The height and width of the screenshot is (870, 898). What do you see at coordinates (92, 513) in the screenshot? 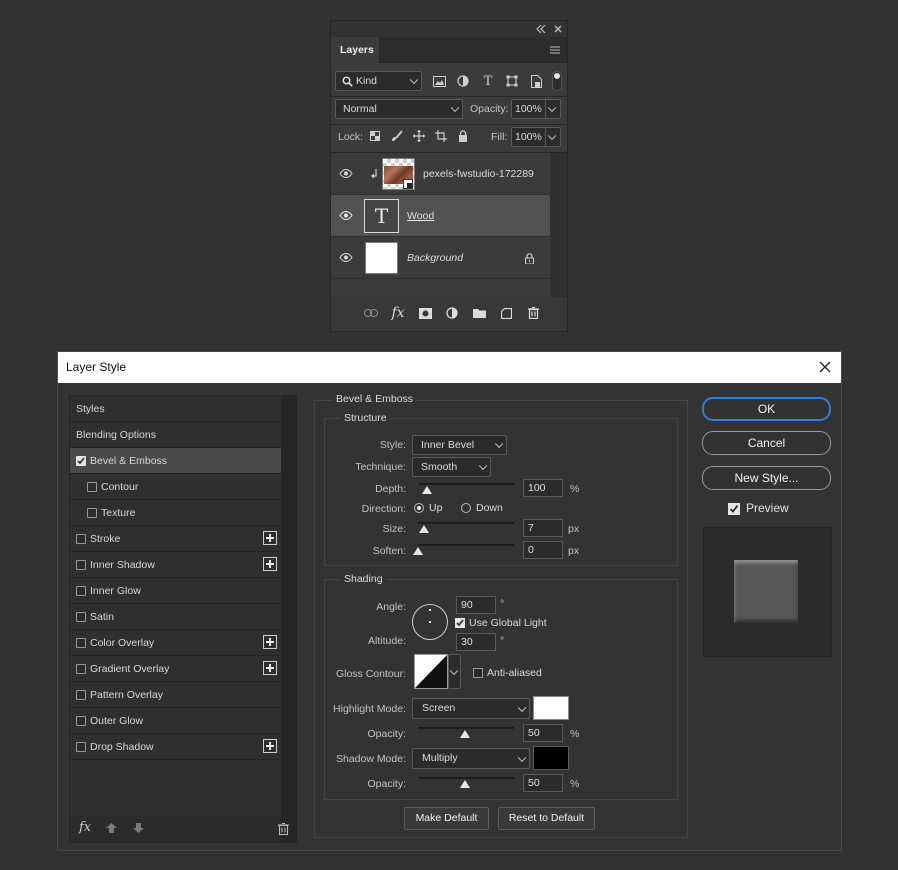
I see `checkbox-texture` at bounding box center [92, 513].